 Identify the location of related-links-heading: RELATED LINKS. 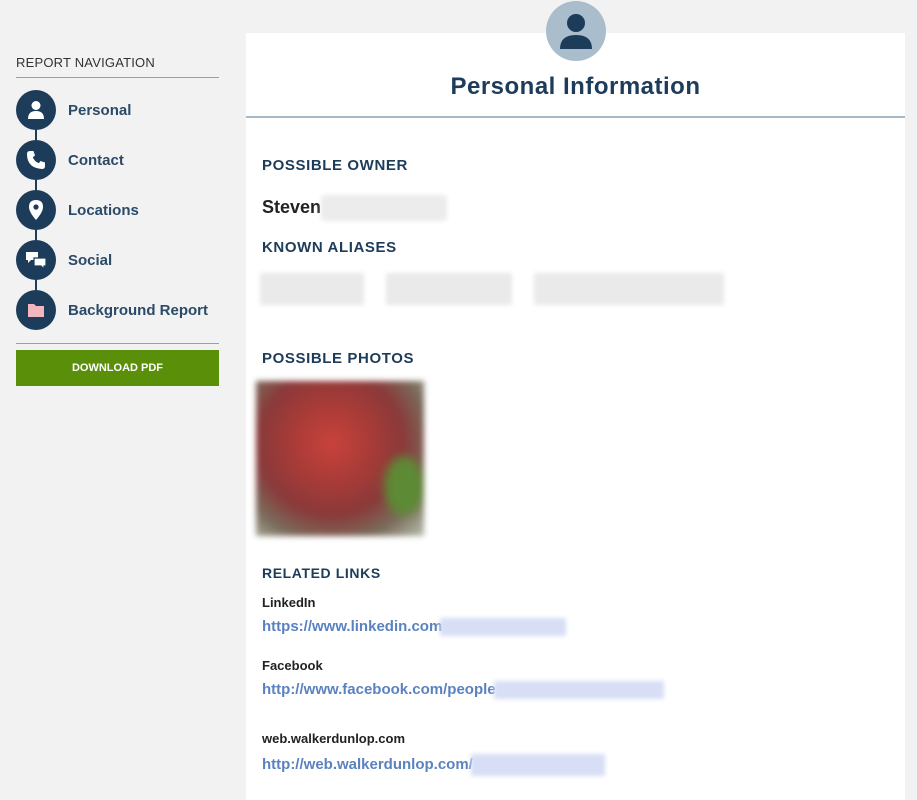
(321, 573).